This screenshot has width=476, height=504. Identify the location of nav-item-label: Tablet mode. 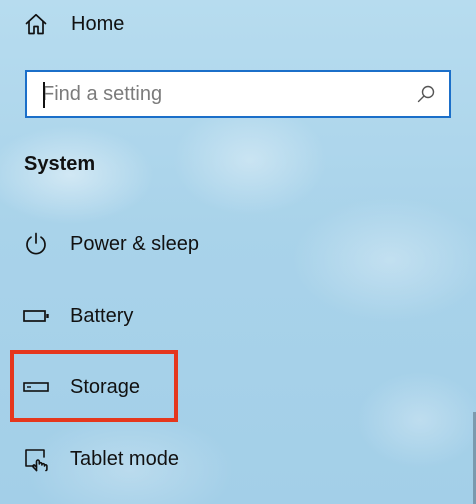
(124, 458).